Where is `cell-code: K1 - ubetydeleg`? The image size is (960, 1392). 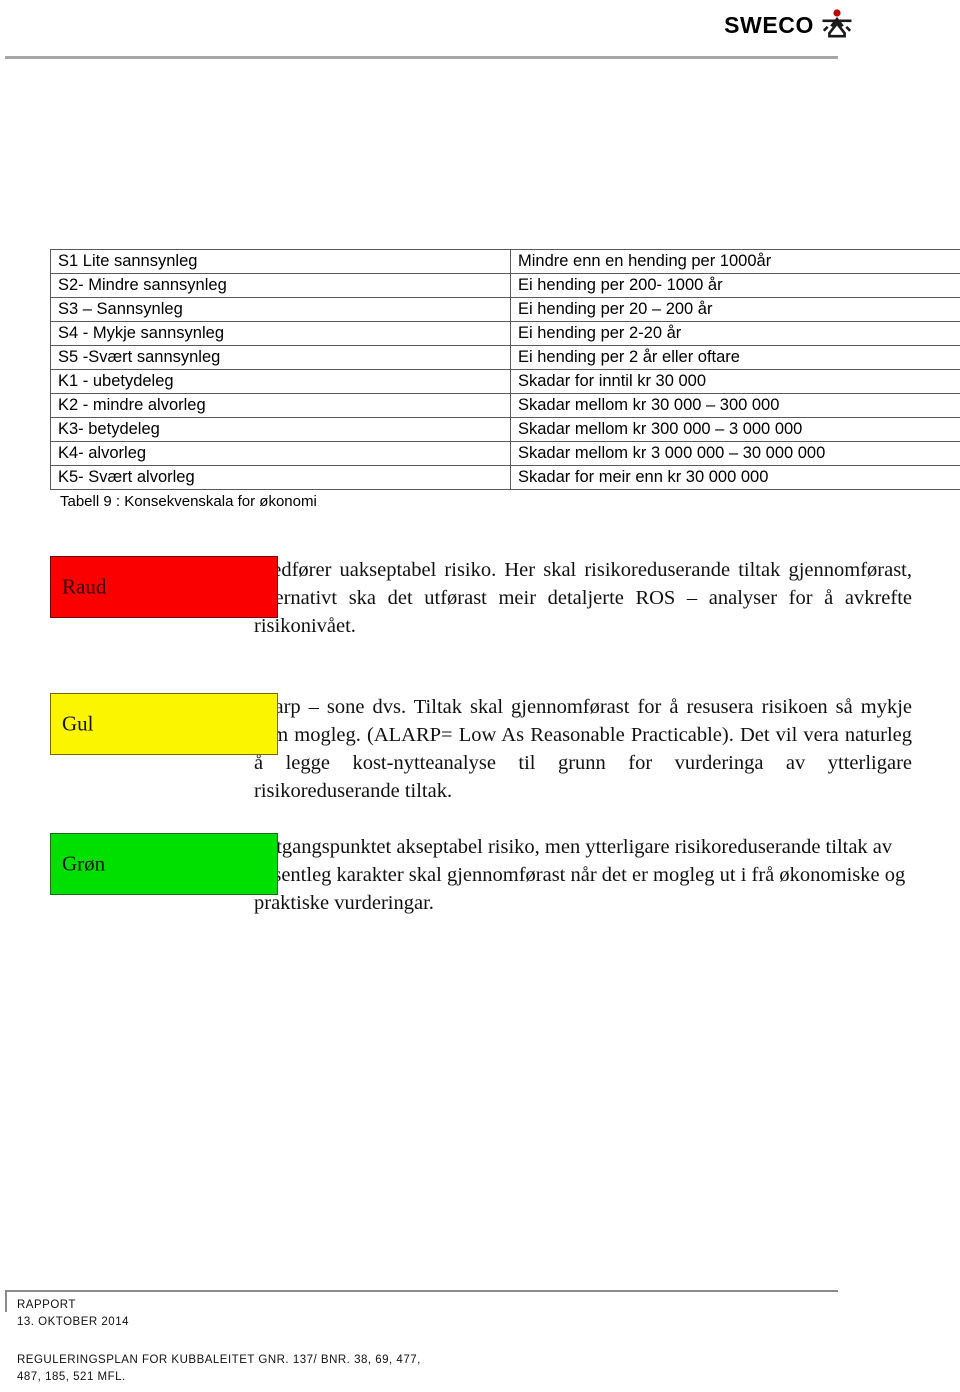 cell-code: K1 - ubetydeleg is located at coordinates (280, 381).